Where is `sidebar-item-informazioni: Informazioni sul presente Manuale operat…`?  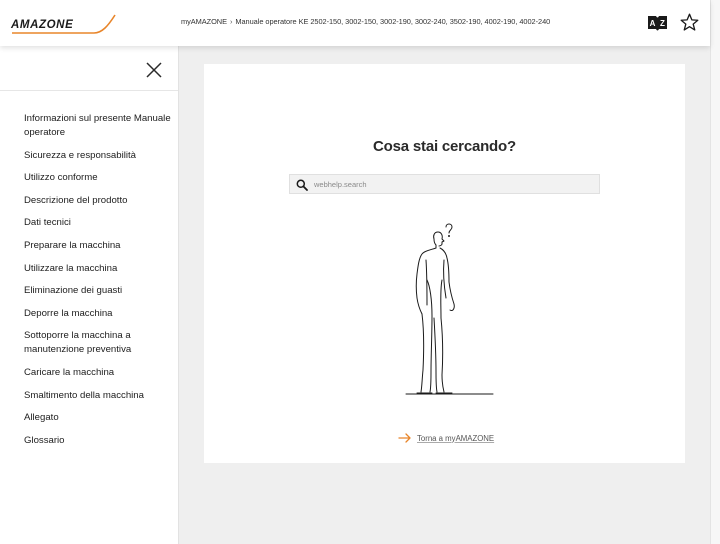 sidebar-item-informazioni: Informazioni sul presente Manuale operat… is located at coordinates (98, 126).